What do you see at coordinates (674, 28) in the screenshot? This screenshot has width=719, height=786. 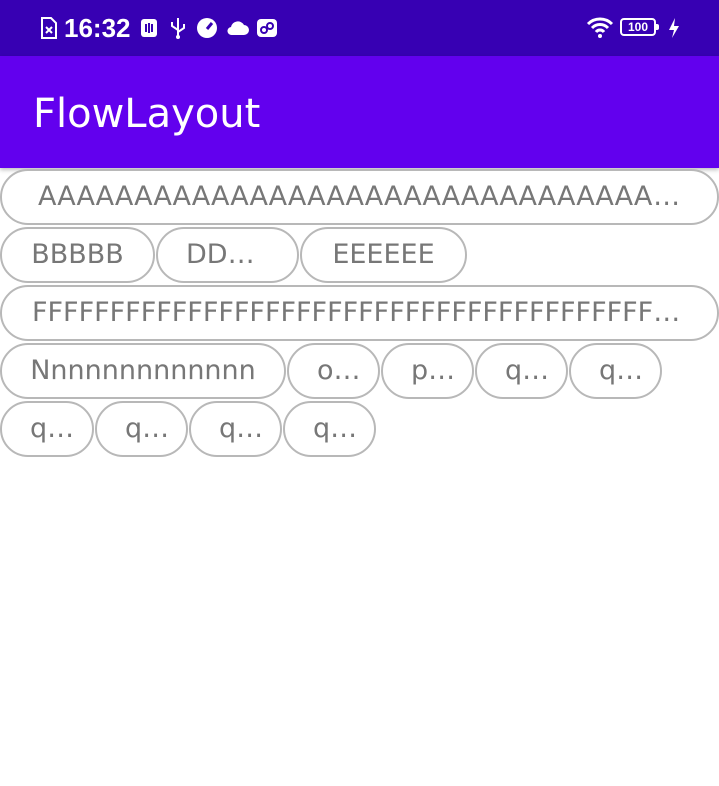 I see `charging-icon` at bounding box center [674, 28].